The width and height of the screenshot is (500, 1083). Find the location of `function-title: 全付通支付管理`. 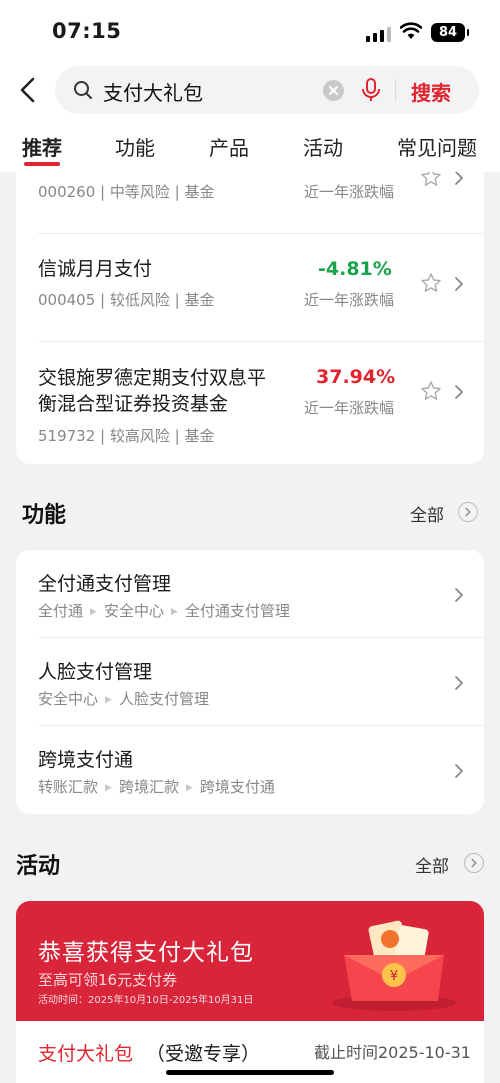

function-title: 全付通支付管理 is located at coordinates (105, 584).